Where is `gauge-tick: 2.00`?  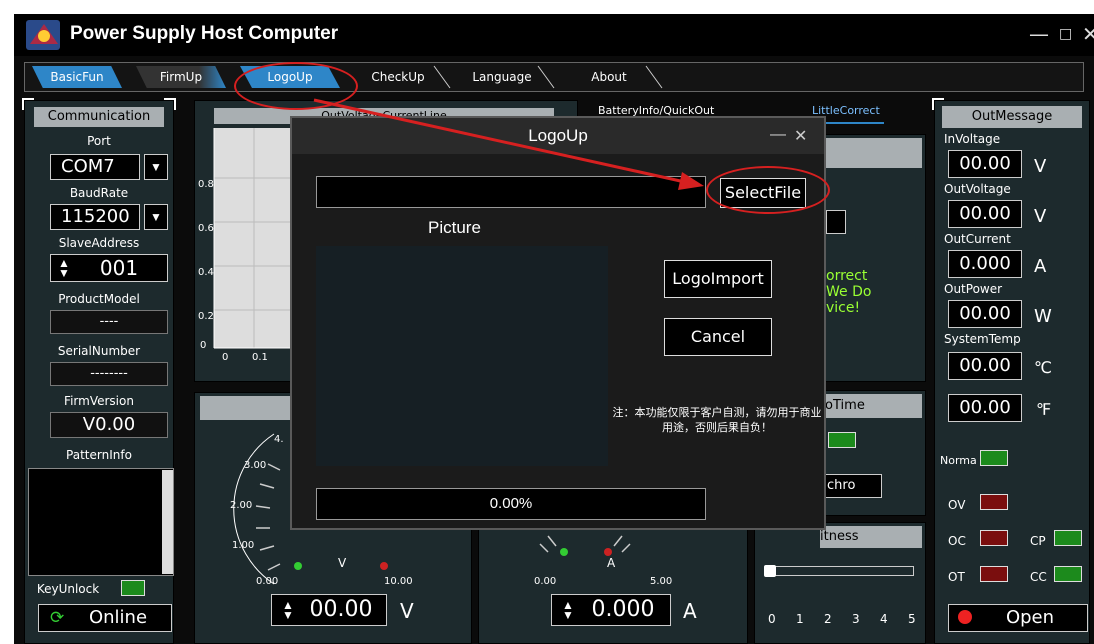 gauge-tick: 2.00 is located at coordinates (241, 505).